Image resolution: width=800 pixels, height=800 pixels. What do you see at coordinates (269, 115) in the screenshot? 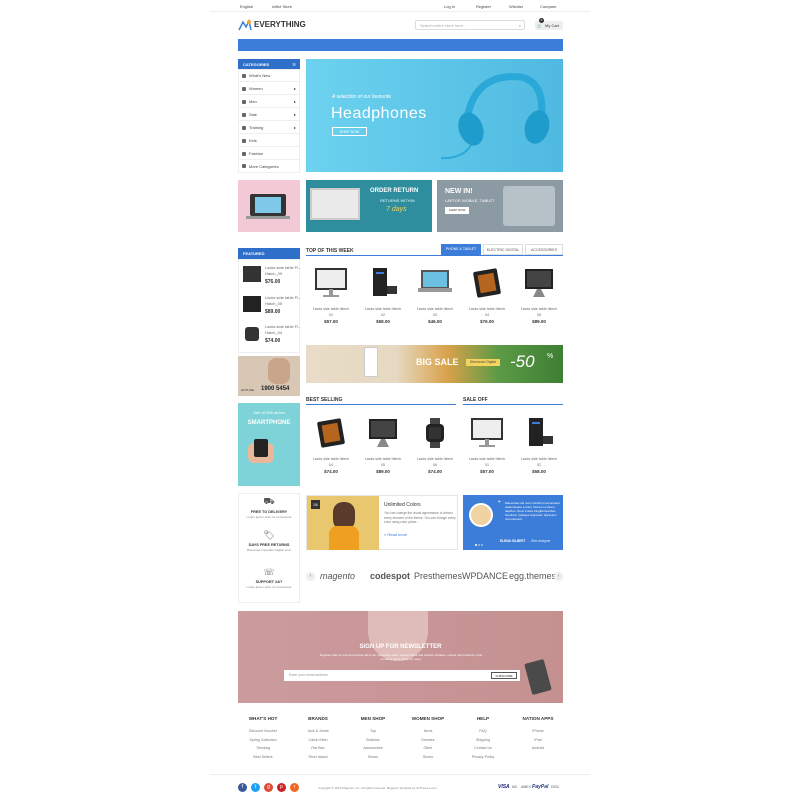
I see `category-sale: Sale ▸` at bounding box center [269, 115].